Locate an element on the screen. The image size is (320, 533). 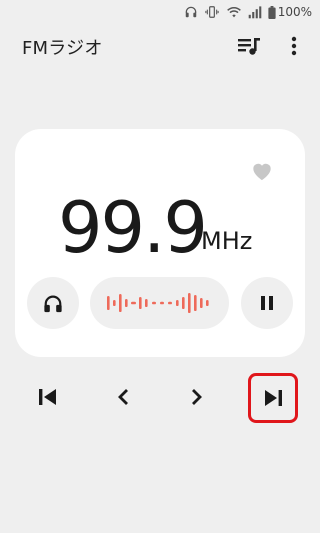
battery-indicator: 100% is located at coordinates (290, 12).